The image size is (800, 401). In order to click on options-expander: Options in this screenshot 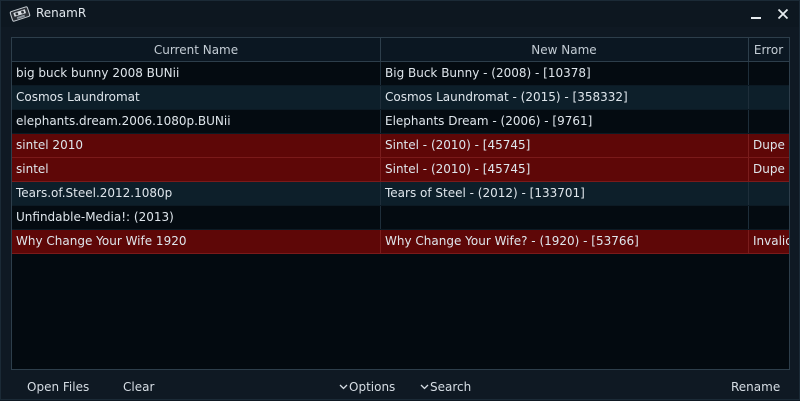, I will do `click(367, 387)`.